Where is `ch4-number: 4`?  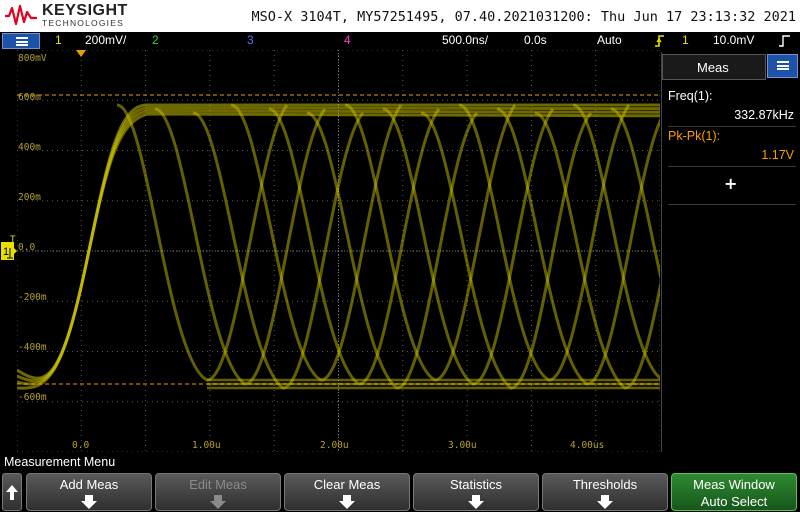 ch4-number: 4 is located at coordinates (347, 40).